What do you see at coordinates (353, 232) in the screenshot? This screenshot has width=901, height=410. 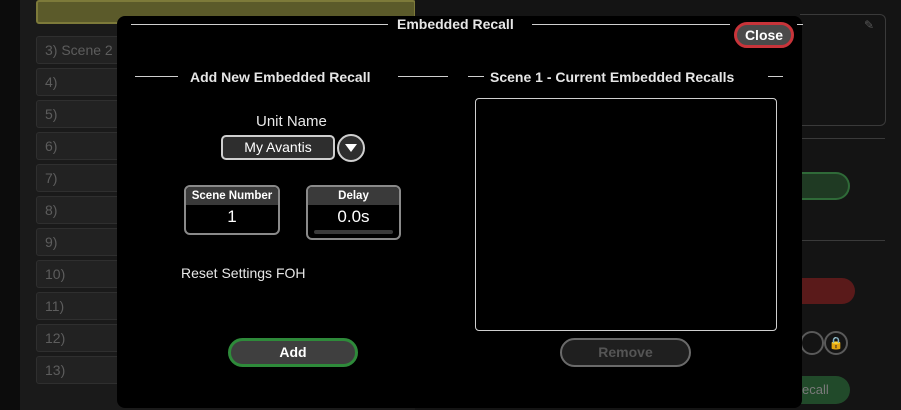 I see `delay-slider-track` at bounding box center [353, 232].